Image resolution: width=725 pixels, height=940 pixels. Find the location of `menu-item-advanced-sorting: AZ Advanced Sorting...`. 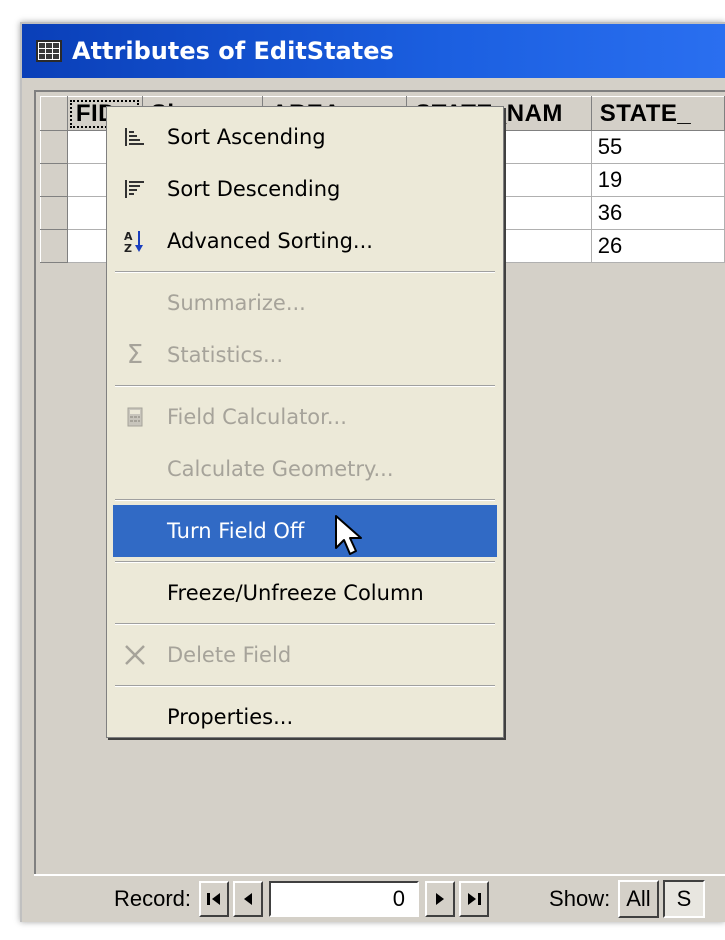

menu-item-advanced-sorting: AZ Advanced Sorting... is located at coordinates (305, 241).